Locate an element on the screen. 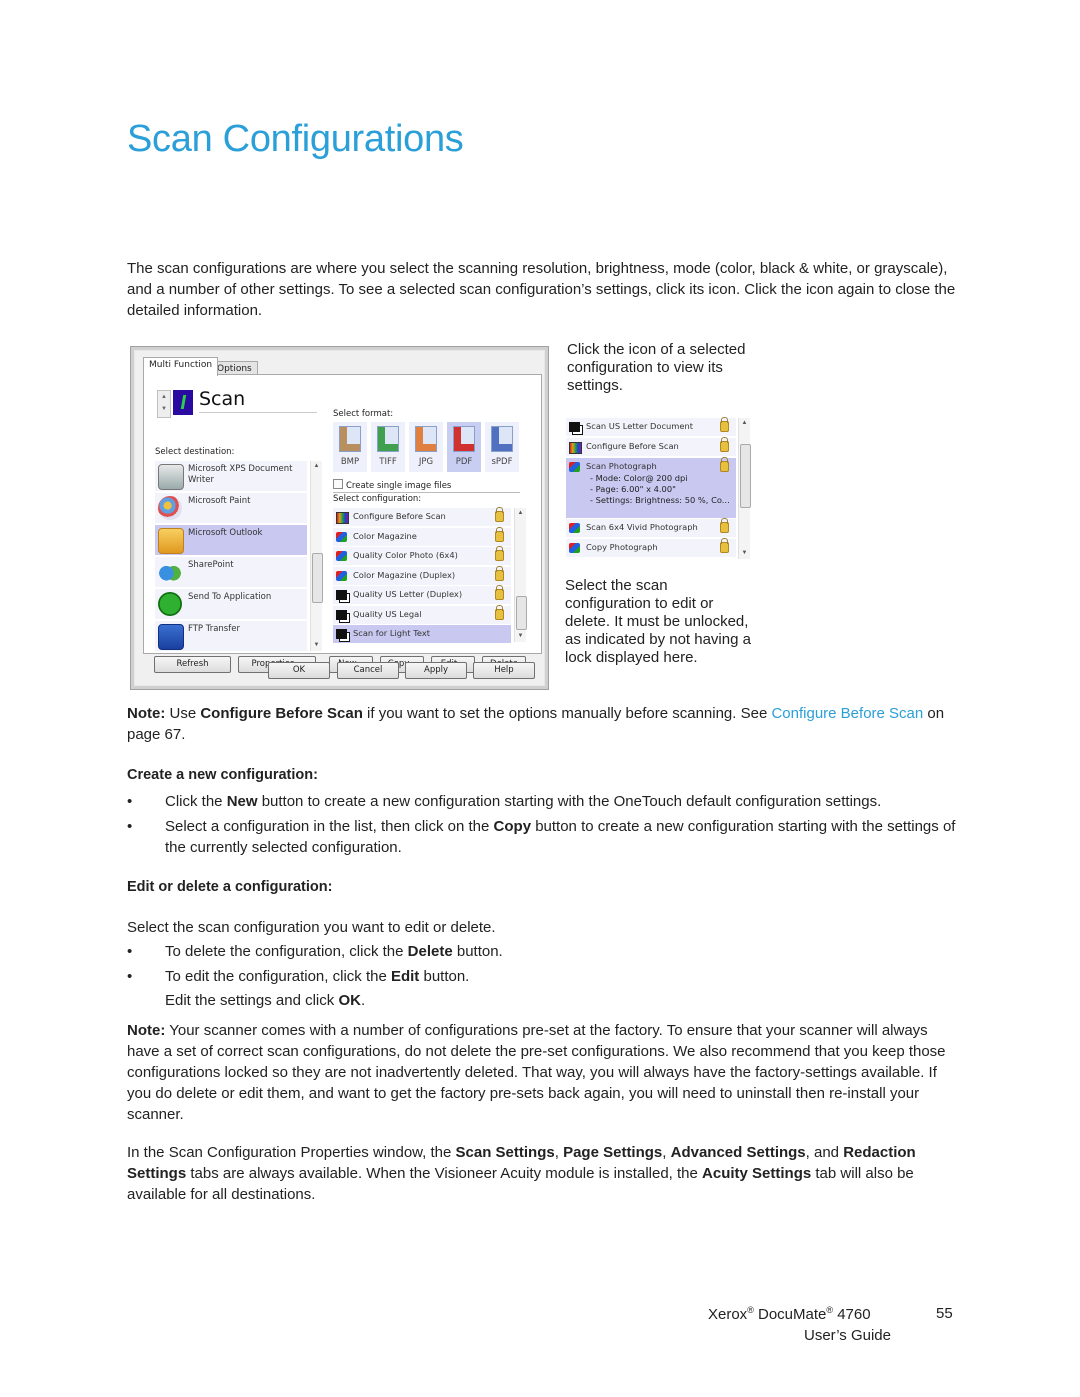  destination-item: FTP Transfer is located at coordinates (231, 636).